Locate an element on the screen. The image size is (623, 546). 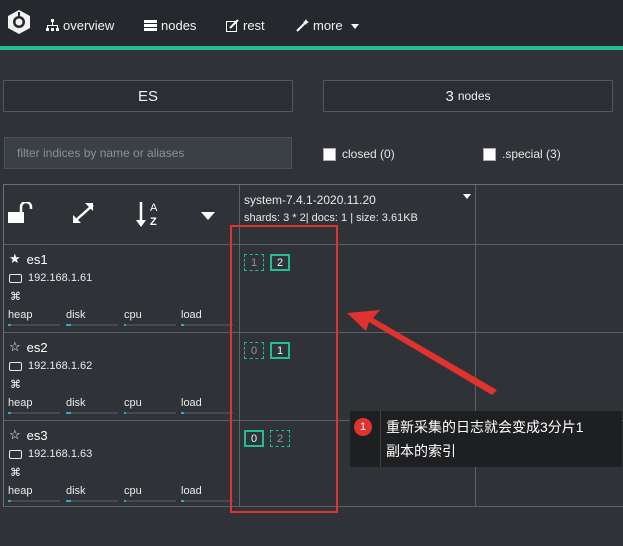
annotation-text-line2: 副本的索引 is located at coordinates (421, 451).